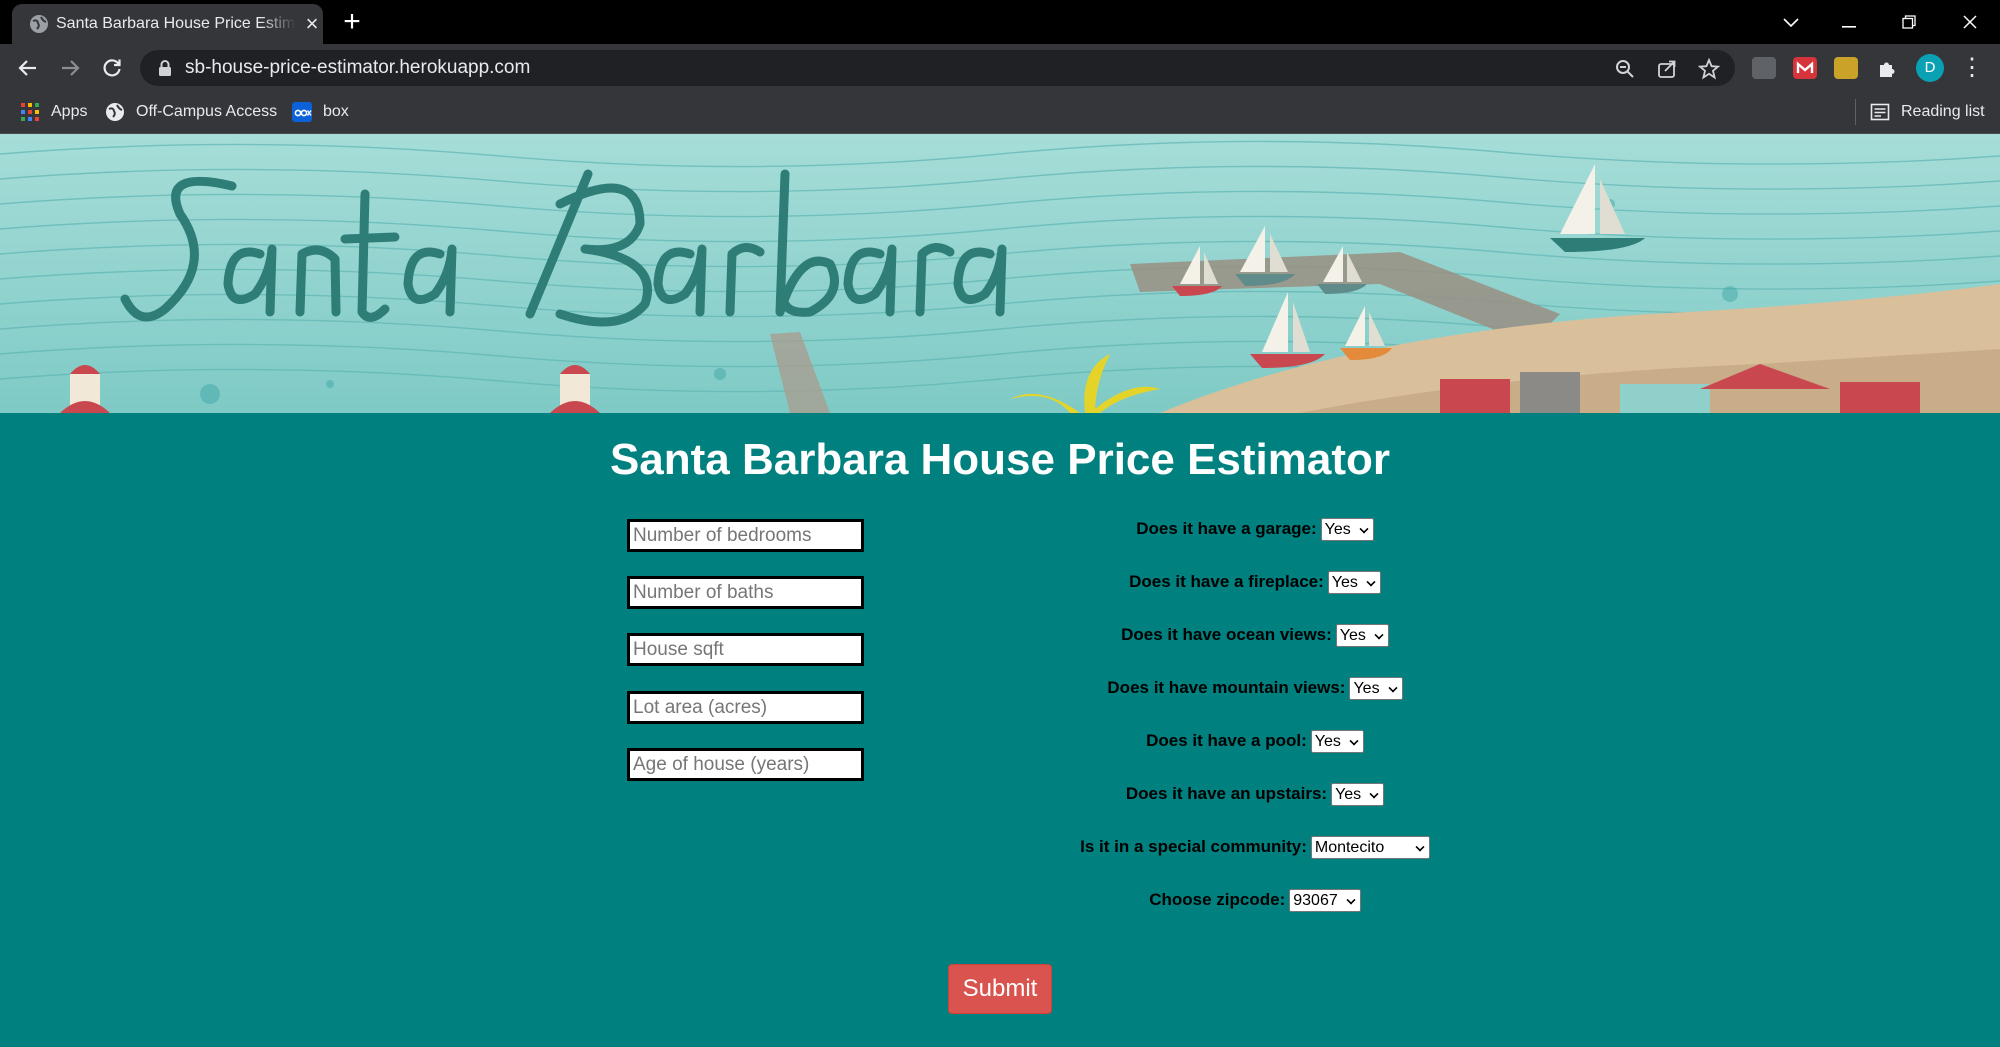 Image resolution: width=2000 pixels, height=1047 pixels. Describe the element at coordinates (336, 111) in the screenshot. I see `bookmark-label: box` at that location.